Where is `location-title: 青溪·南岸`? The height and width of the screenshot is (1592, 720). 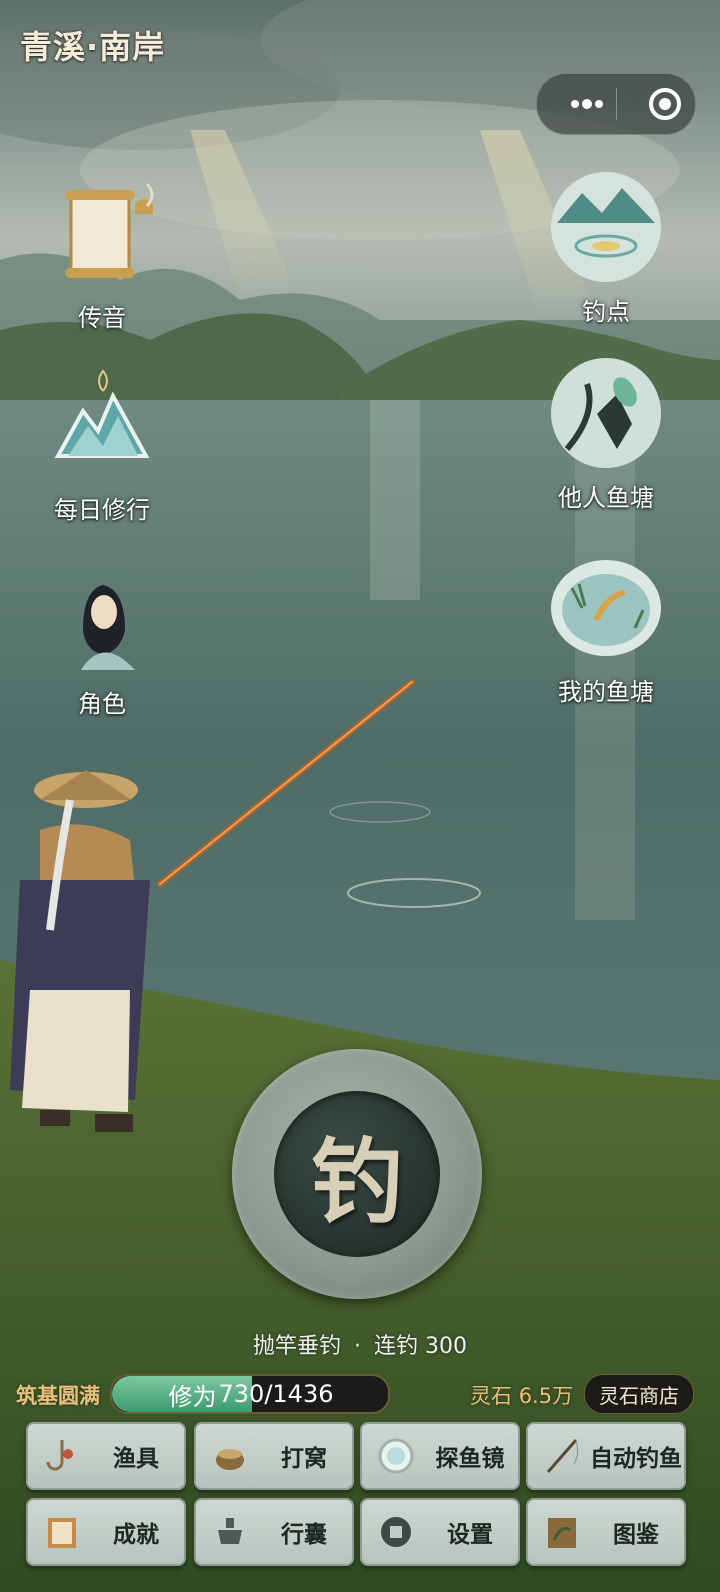
location-title: 青溪·南岸 is located at coordinates (93, 47).